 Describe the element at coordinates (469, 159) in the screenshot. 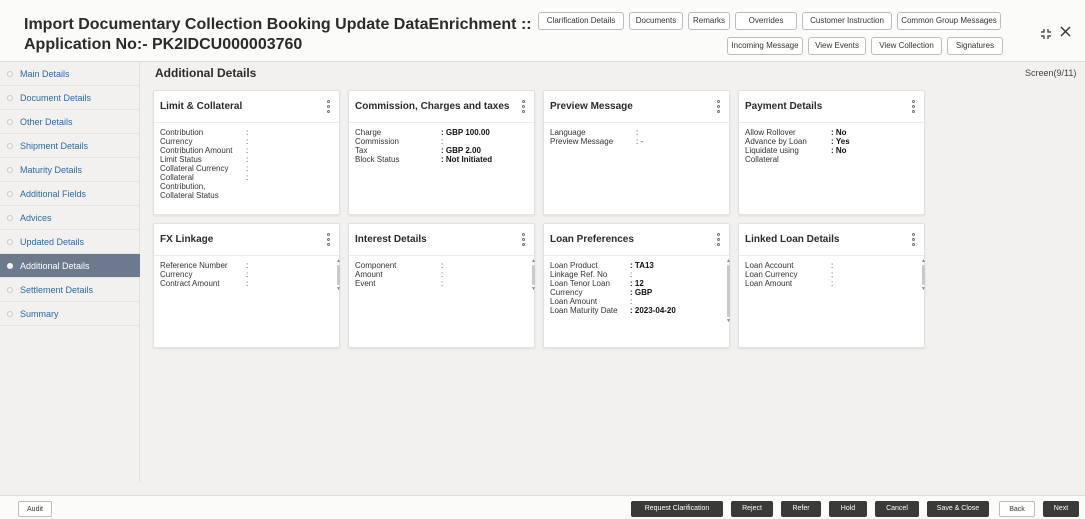

I see `block-status-value: Not Initiated` at that location.